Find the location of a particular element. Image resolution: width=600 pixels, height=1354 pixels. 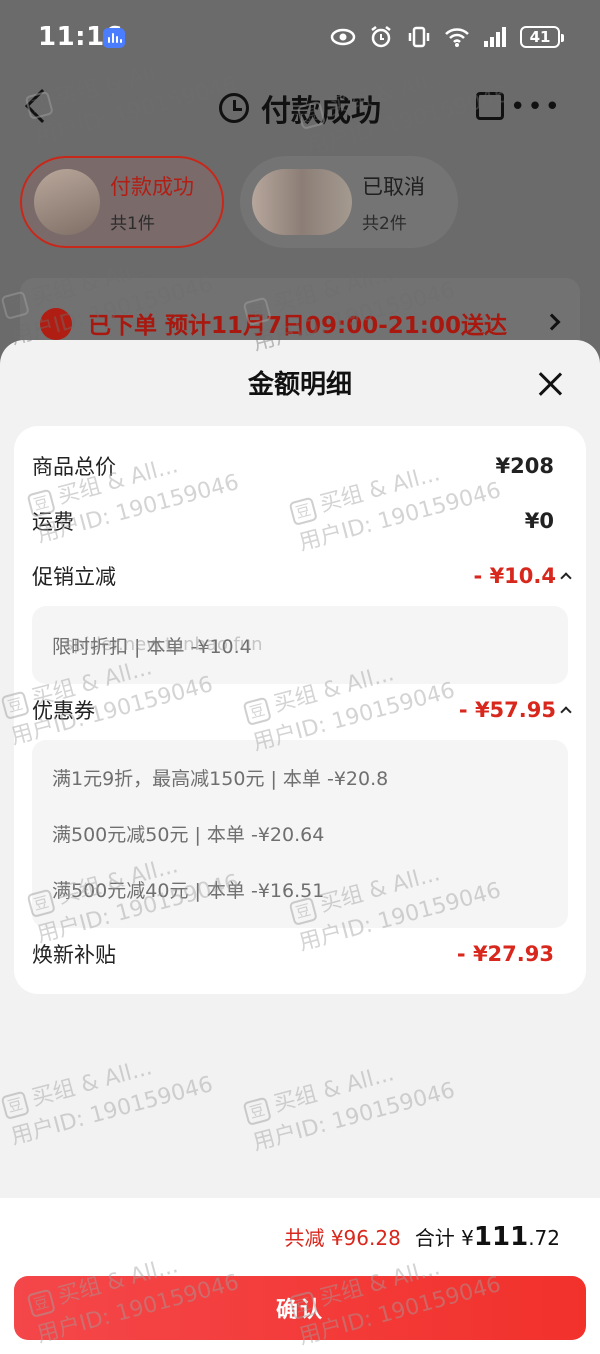

delivery-notice-text: 已下单 预计11月7日09:00-21:00送达 is located at coordinates (297, 326).